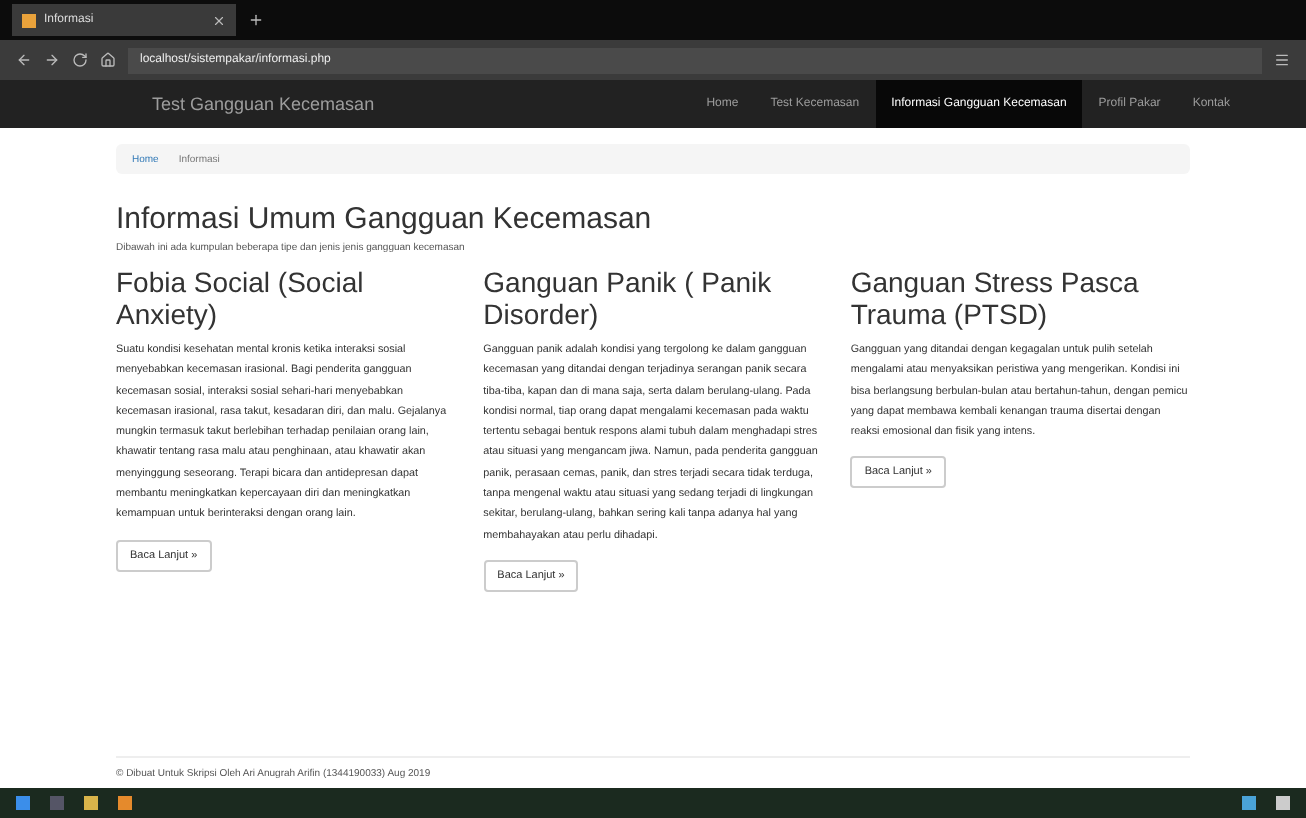  I want to click on favicon-icon, so click(29, 20).